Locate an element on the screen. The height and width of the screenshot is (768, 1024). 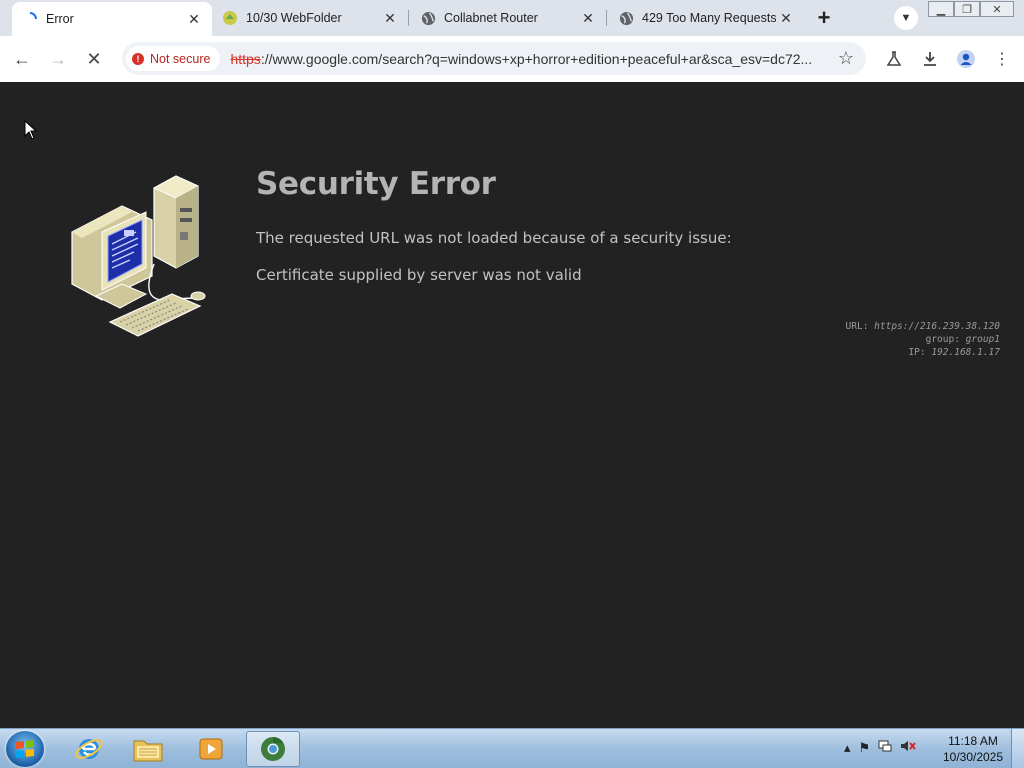
back-button: ← is located at coordinates (22, 59).